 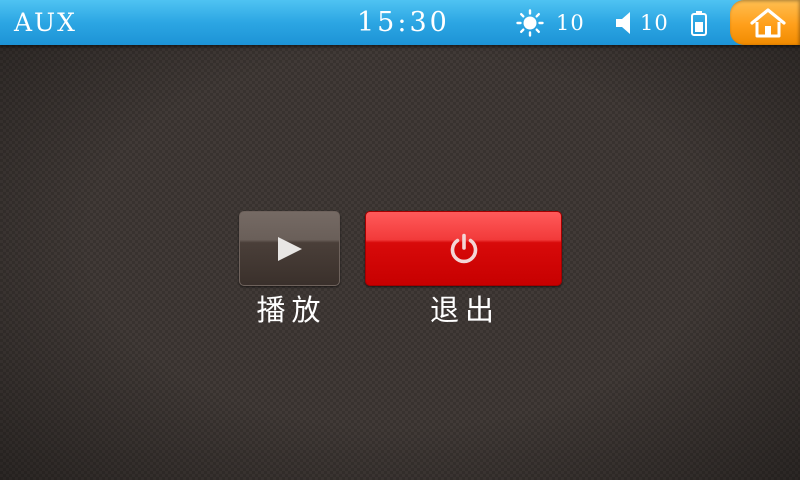 What do you see at coordinates (464, 310) in the screenshot?
I see `exit-label: 退出` at bounding box center [464, 310].